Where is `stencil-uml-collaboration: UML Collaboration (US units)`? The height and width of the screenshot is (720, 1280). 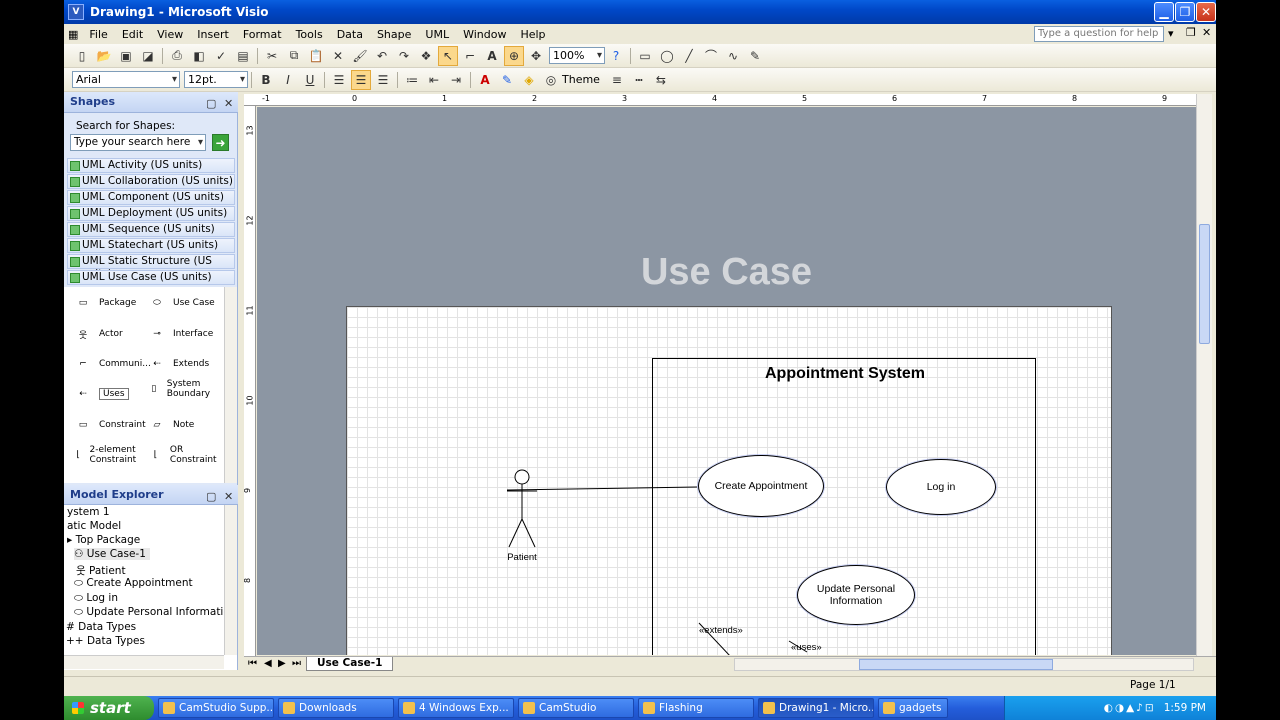
stencil-uml-collaboration: UML Collaboration (US units) is located at coordinates (151, 181).